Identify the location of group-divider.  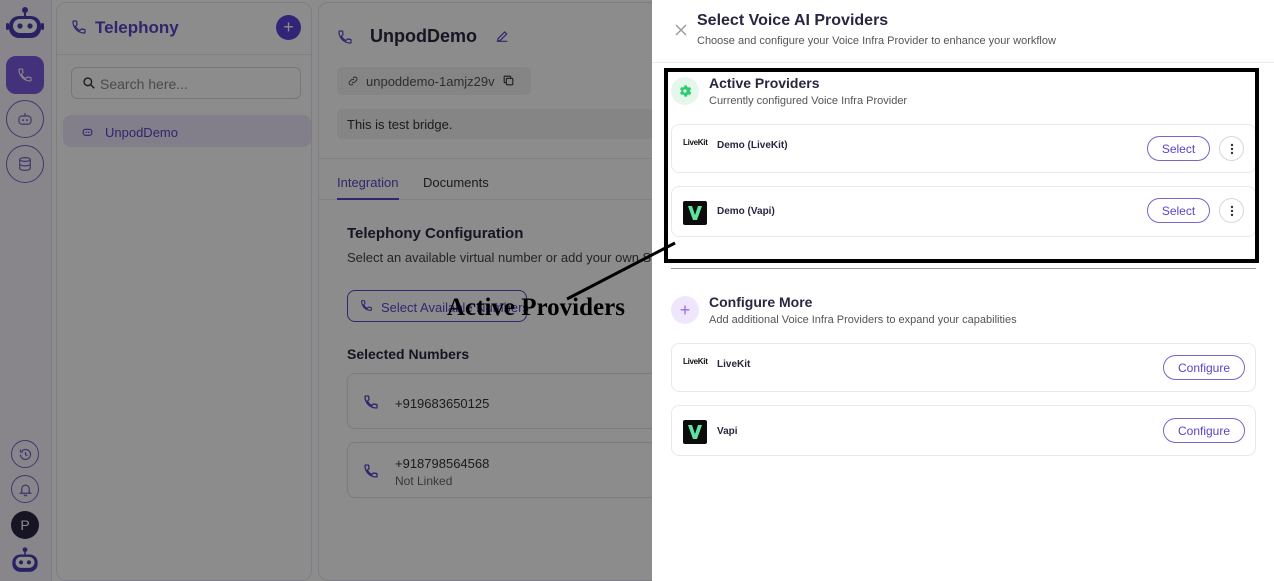
(963, 268).